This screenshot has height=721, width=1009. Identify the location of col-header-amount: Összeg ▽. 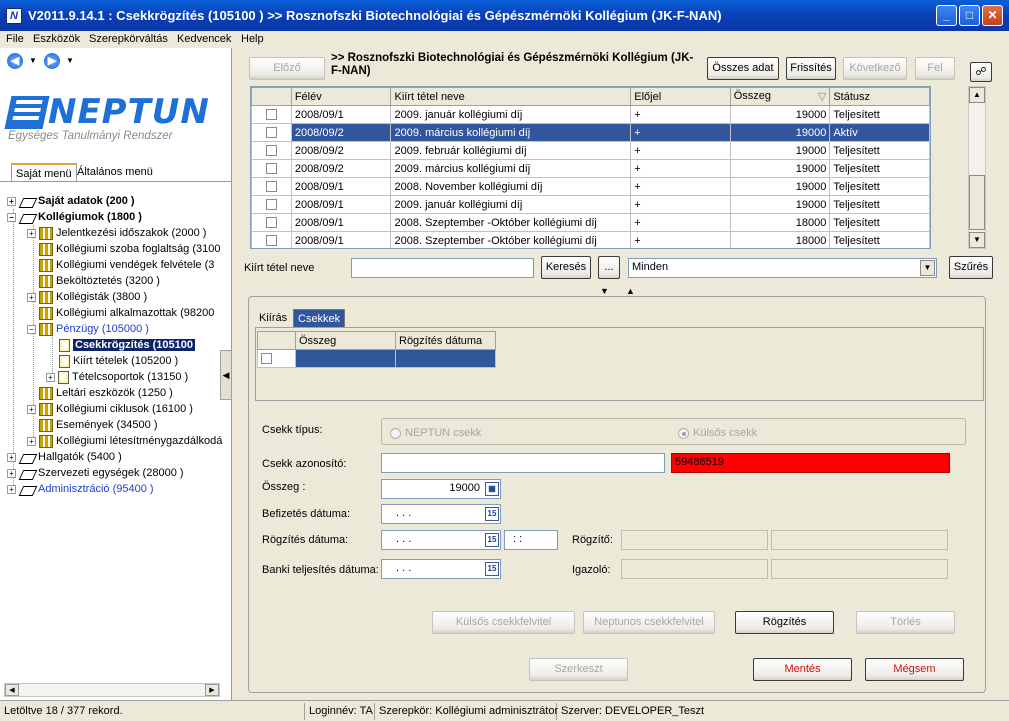
(780, 96).